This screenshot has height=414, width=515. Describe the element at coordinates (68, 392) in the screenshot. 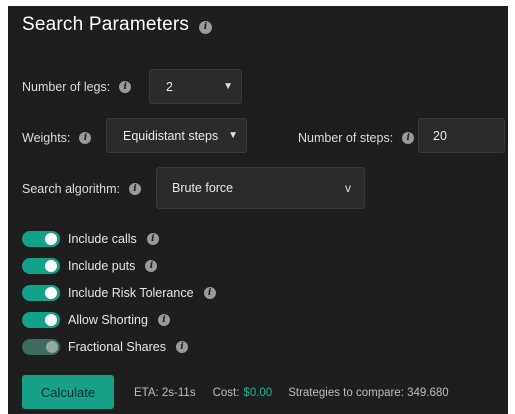

I see `calculate-button: Calculate` at that location.